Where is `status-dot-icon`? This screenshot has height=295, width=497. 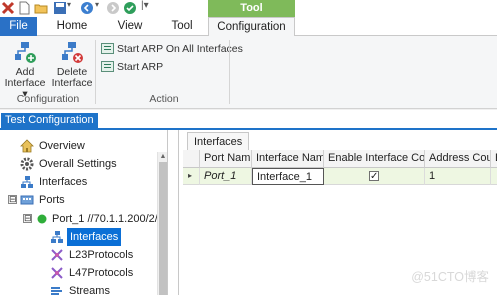 status-dot-icon is located at coordinates (42, 219).